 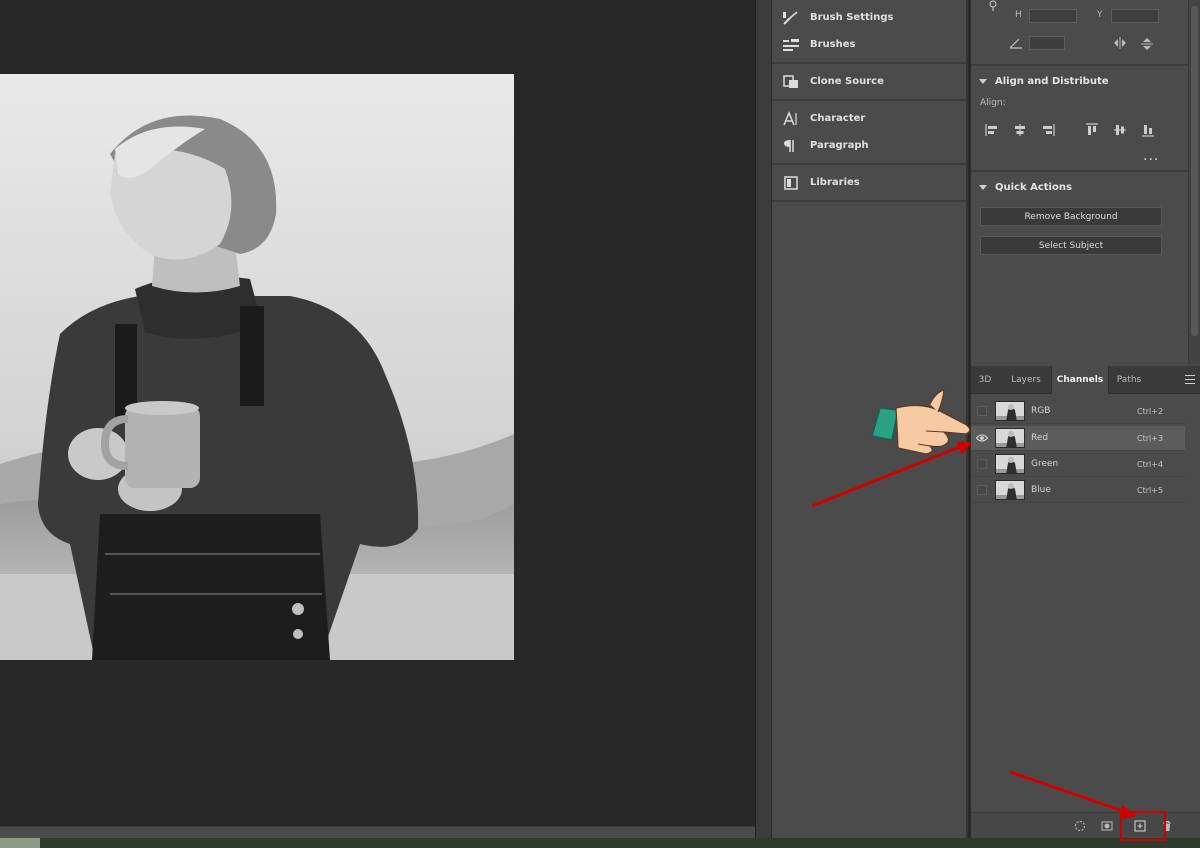 What do you see at coordinates (869, 118) in the screenshot?
I see `panel-character: Character` at bounding box center [869, 118].